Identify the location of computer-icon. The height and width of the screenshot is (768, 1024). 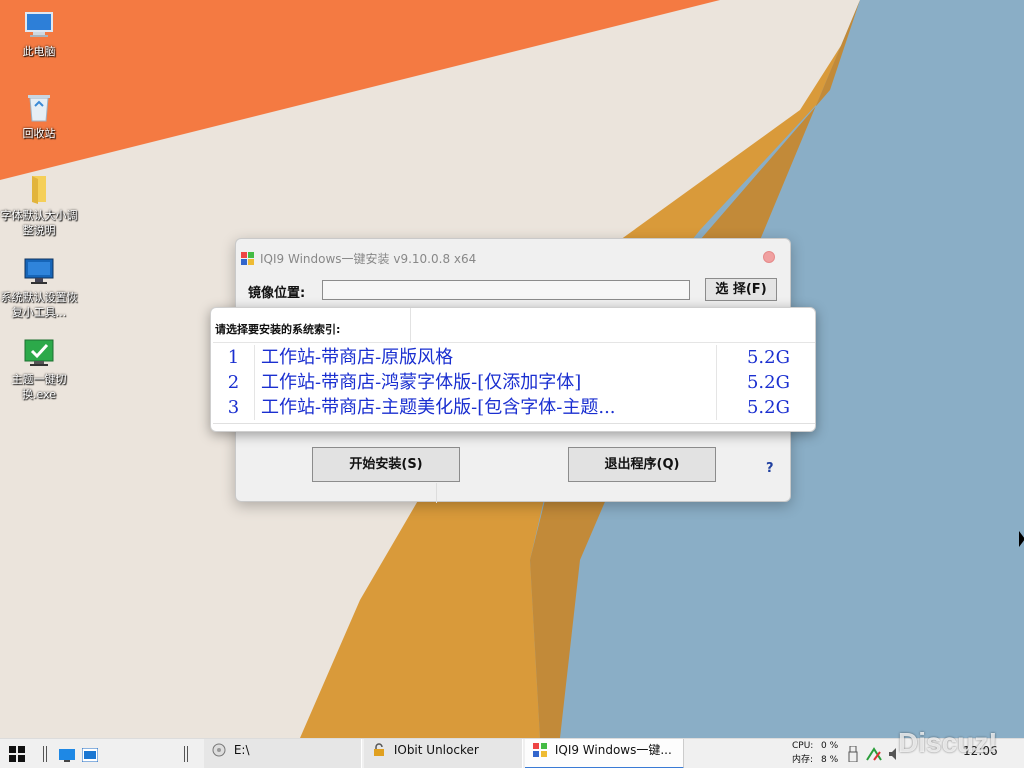
(39, 25).